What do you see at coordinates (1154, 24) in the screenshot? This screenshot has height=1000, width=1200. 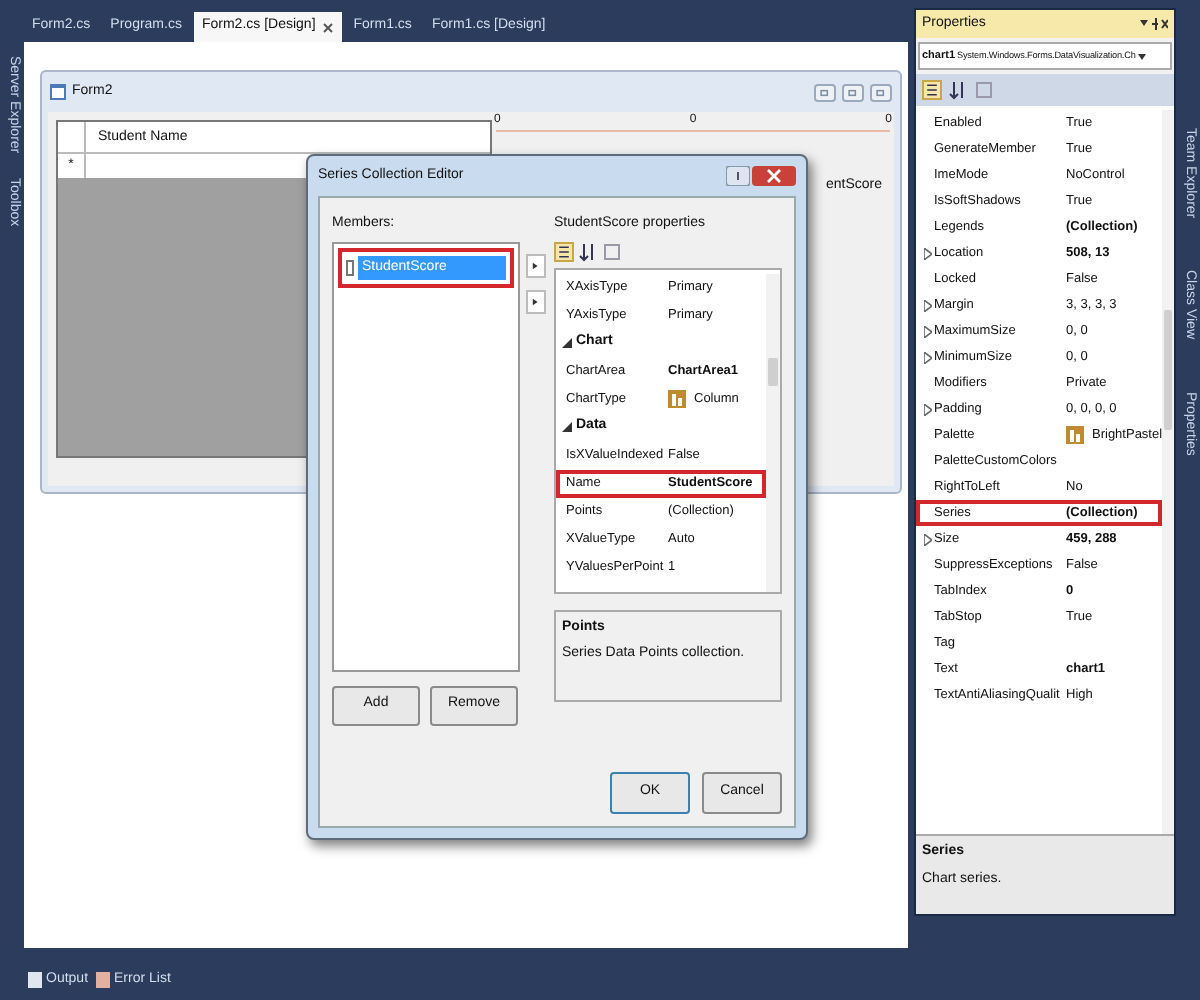 I see `pin-icon` at bounding box center [1154, 24].